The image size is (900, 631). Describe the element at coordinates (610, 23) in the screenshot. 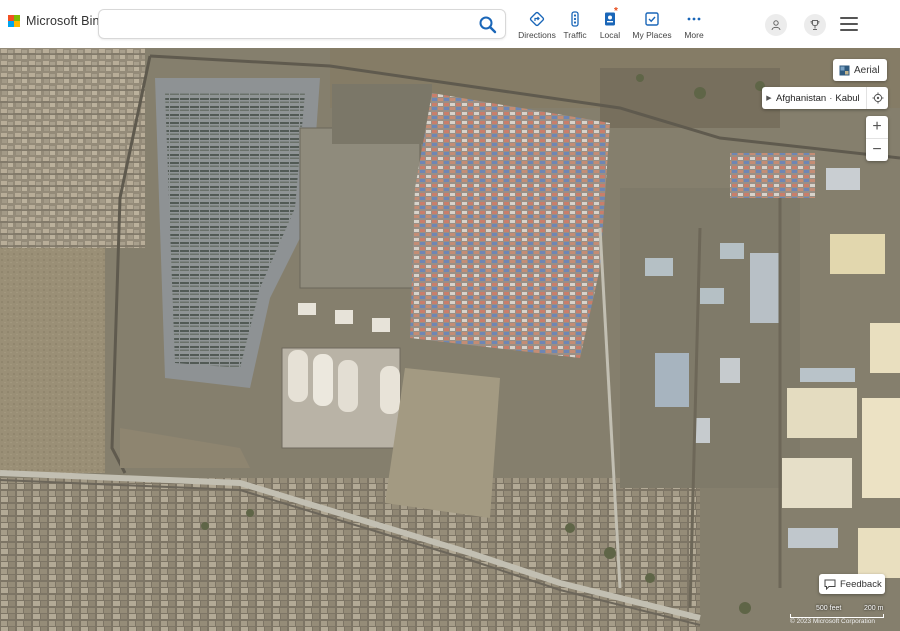

I see `nav-local: * Local` at that location.